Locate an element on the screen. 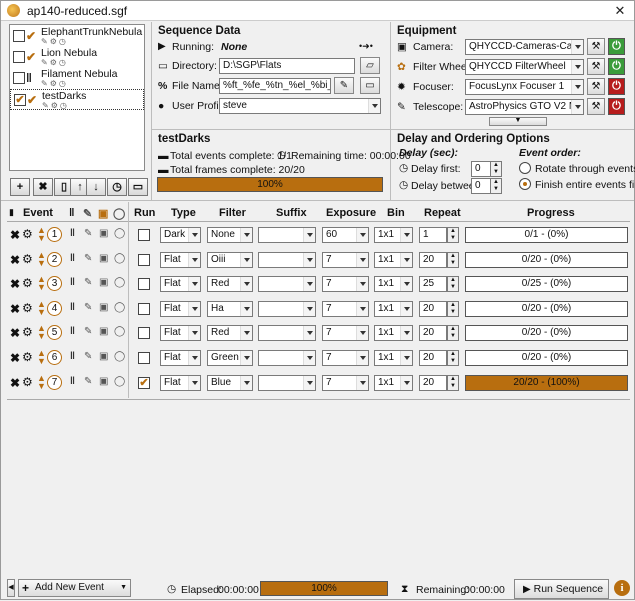 This screenshot has height=601, width=635. filename-options-button: ▭ is located at coordinates (370, 85).